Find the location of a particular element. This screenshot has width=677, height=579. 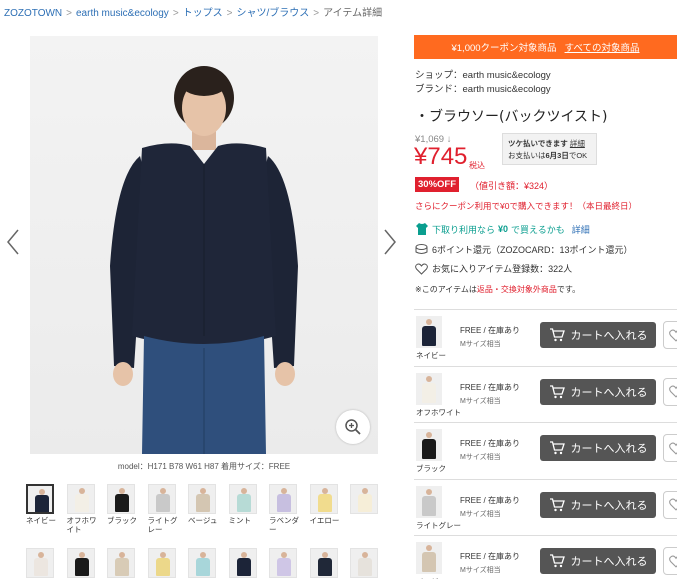

thumbnail-label: オフホワイト is located at coordinates (81, 525).